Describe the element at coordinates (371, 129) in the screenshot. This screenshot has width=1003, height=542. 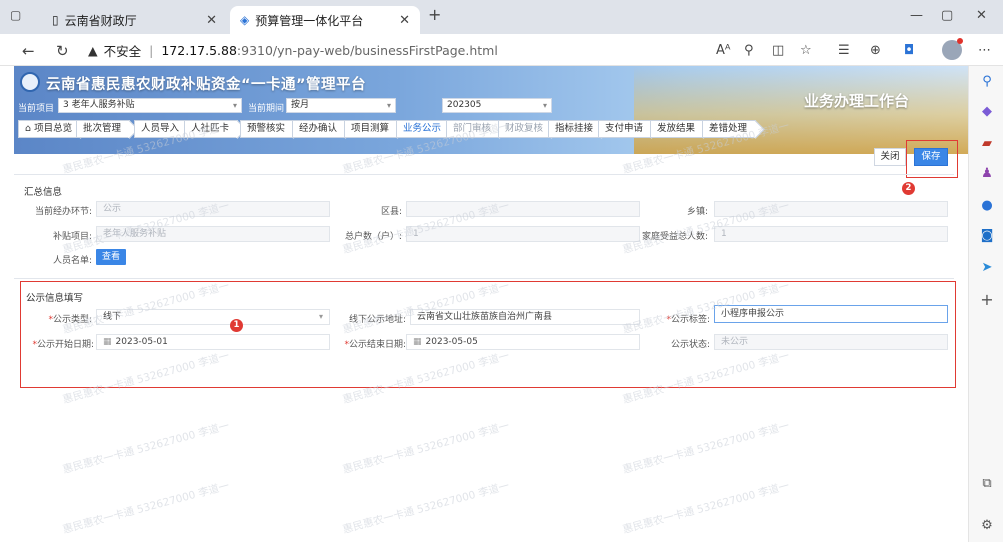
I see `step-project-calc: 项目测算` at that location.